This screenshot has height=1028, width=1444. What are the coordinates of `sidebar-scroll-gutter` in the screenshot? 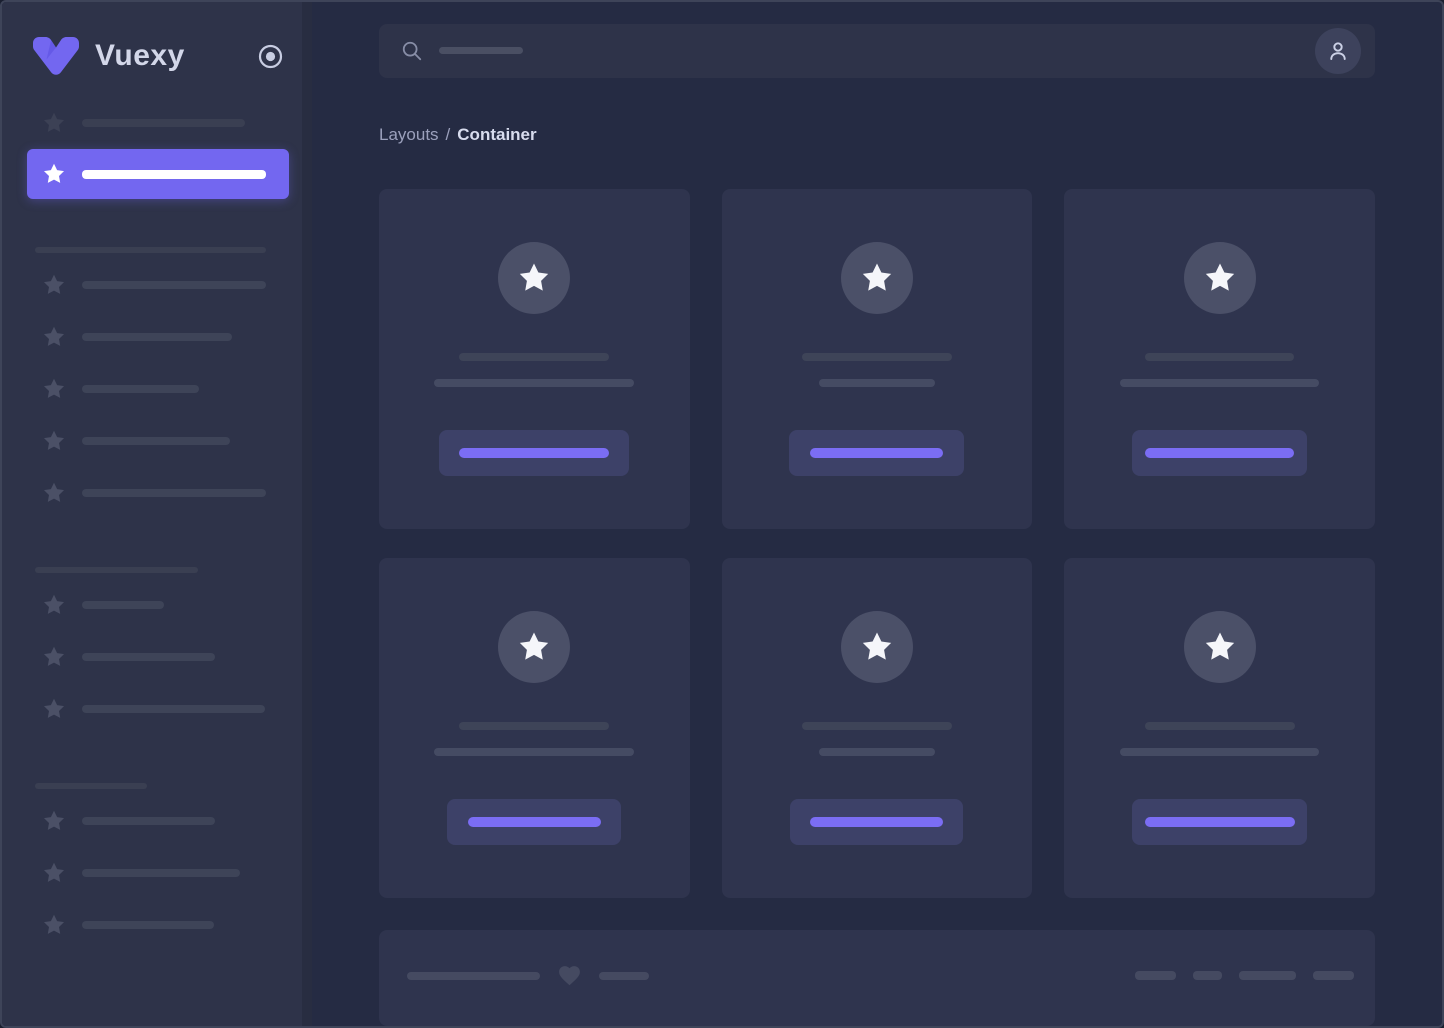 It's located at (307, 514).